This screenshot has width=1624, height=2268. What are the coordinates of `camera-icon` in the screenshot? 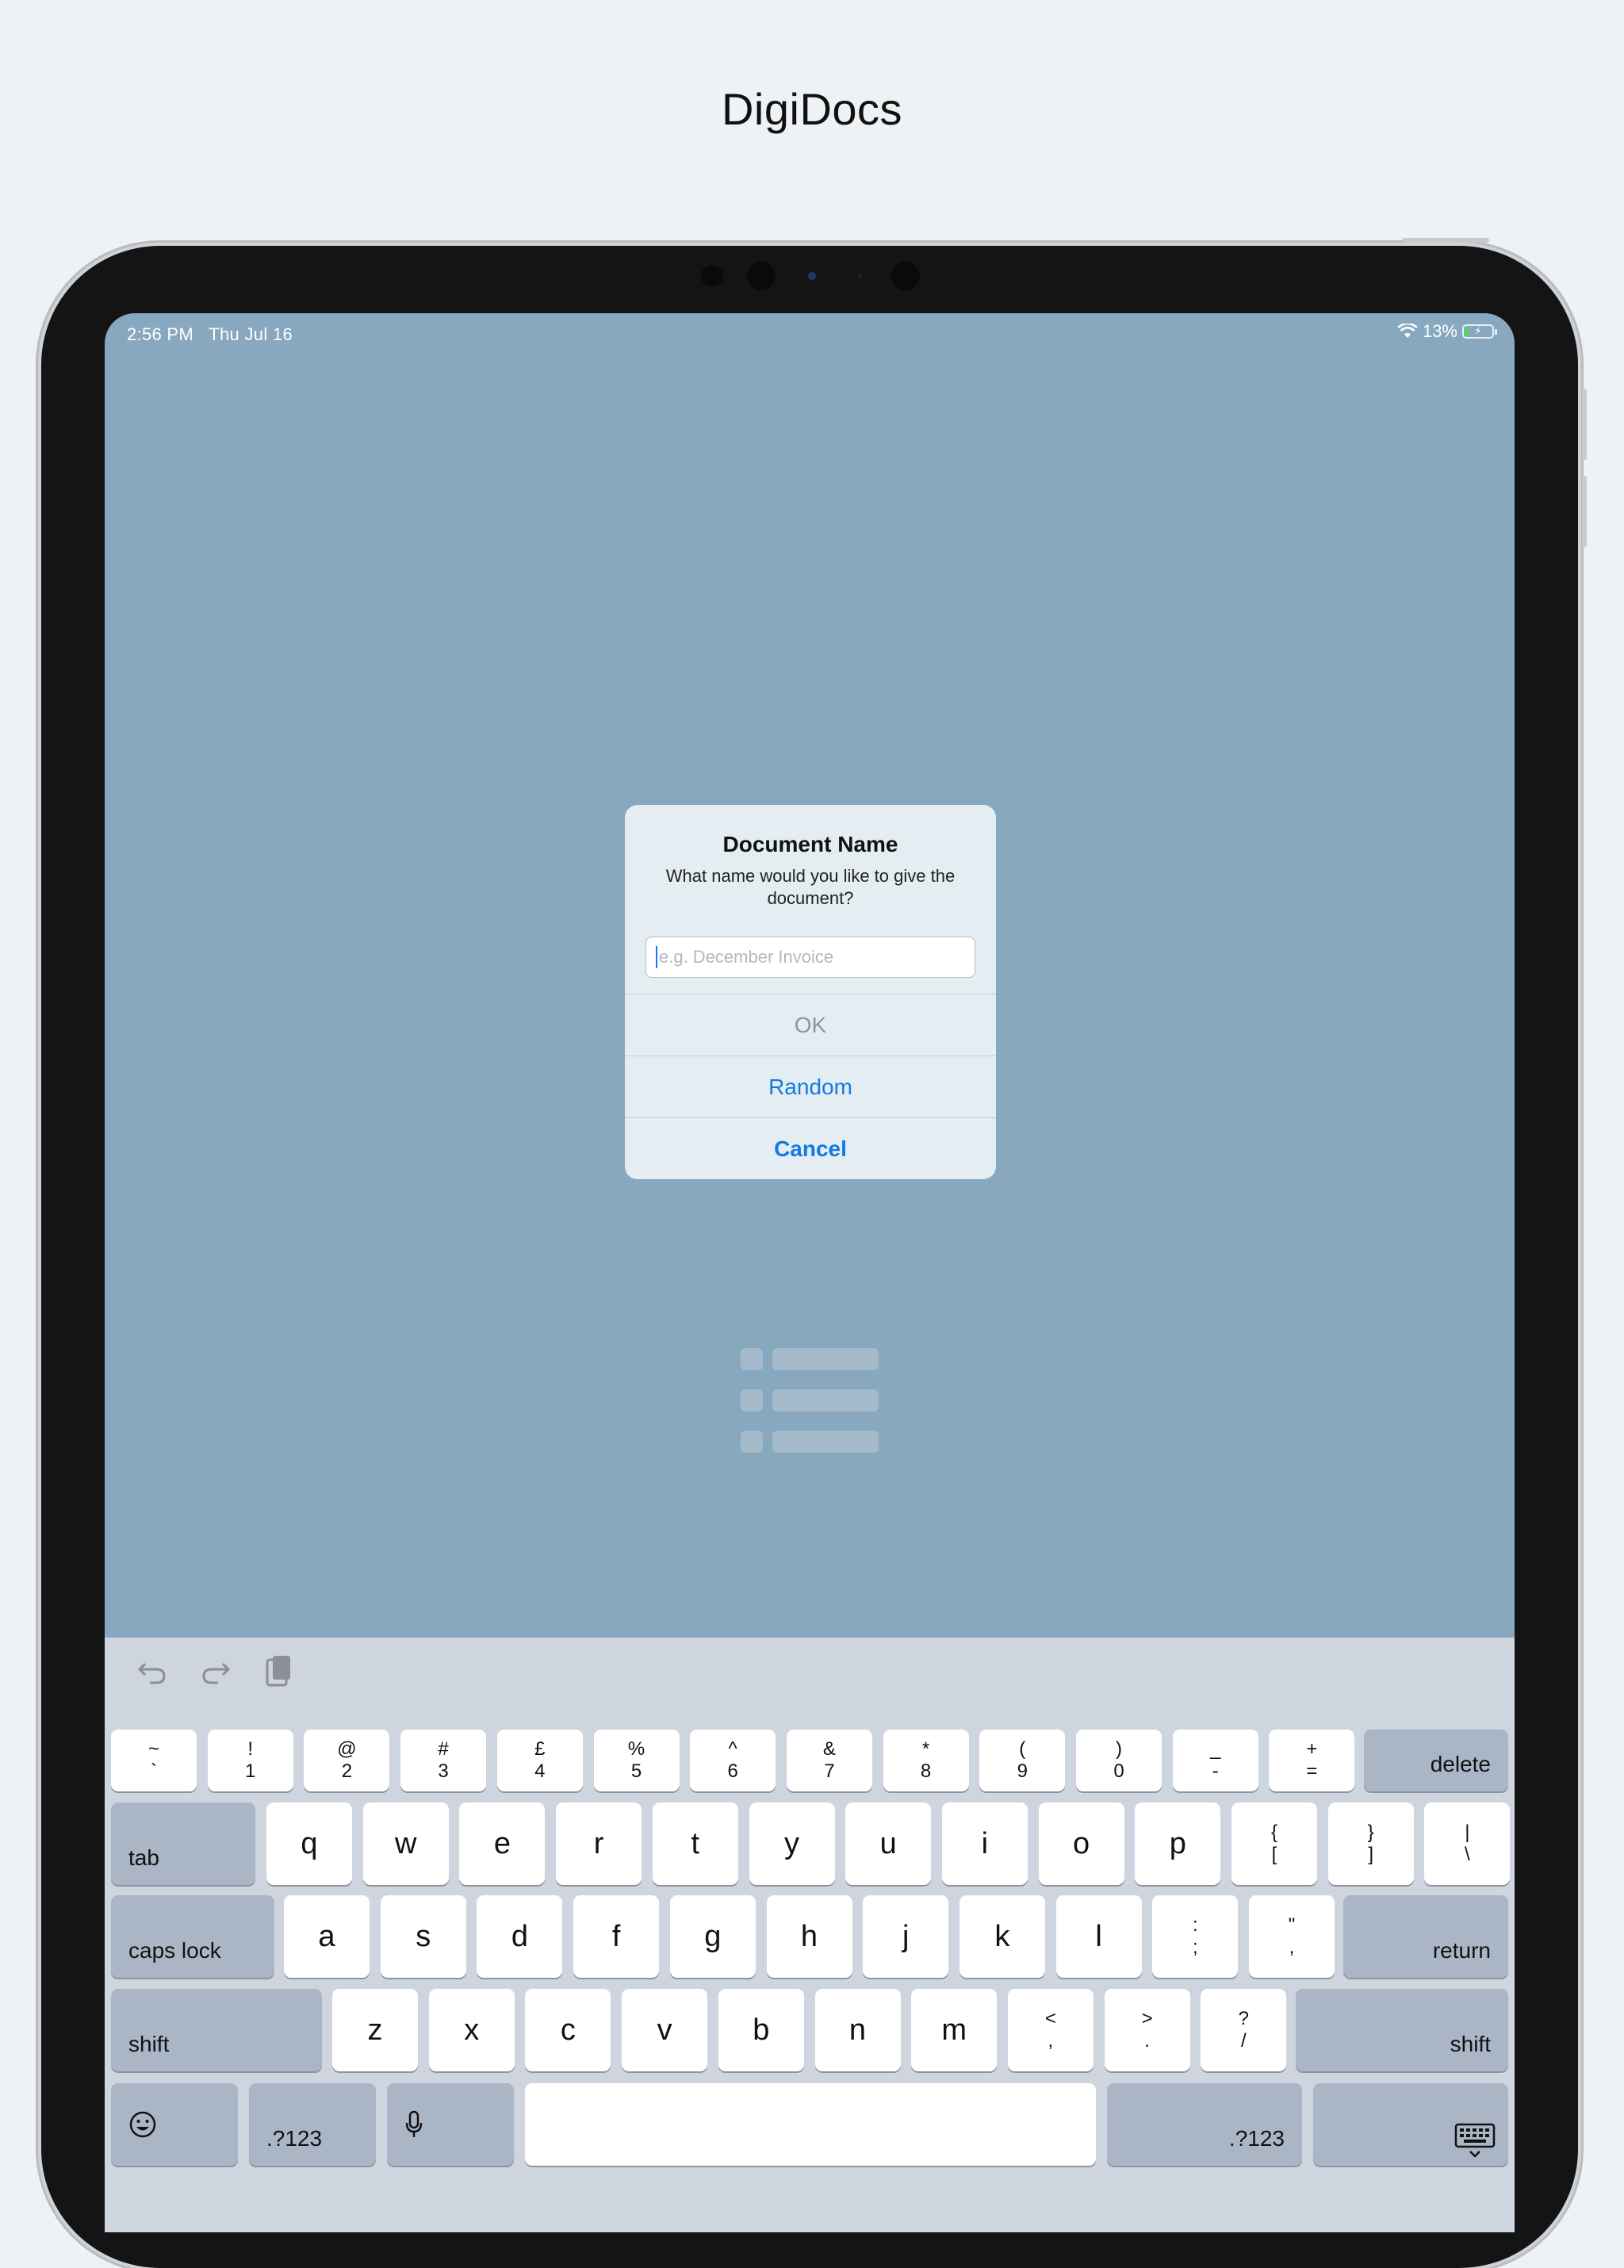 It's located at (761, 276).